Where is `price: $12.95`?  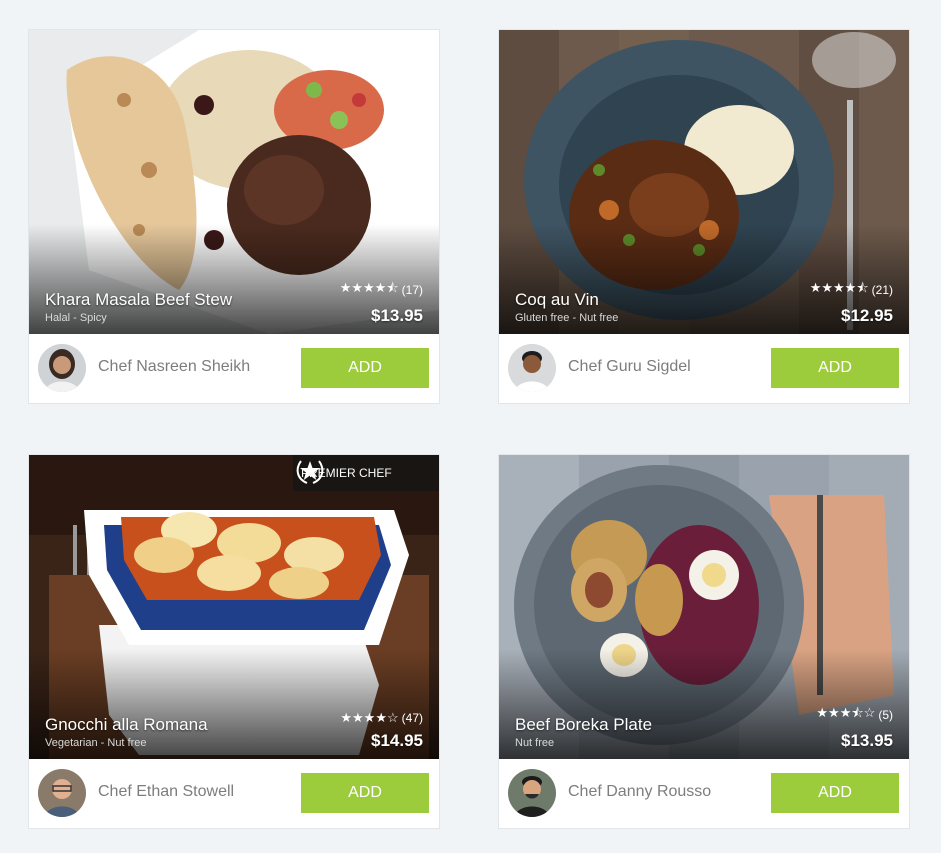
price: $12.95 is located at coordinates (867, 315).